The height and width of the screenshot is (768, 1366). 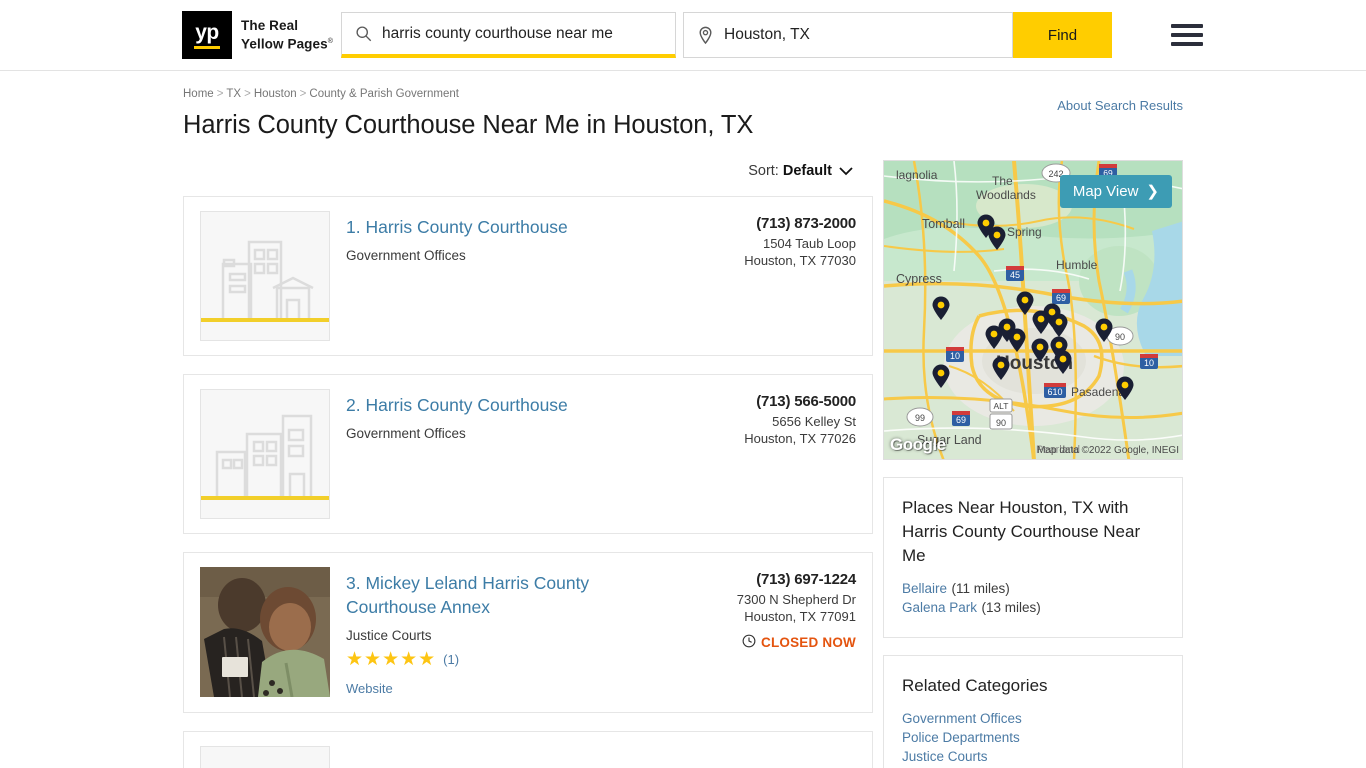 I want to click on breadcrumb-item-home: Home, so click(x=198, y=94).